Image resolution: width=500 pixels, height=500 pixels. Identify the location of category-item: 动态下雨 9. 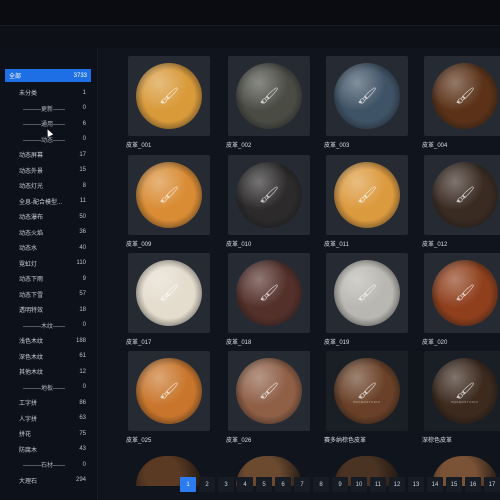
(48, 279).